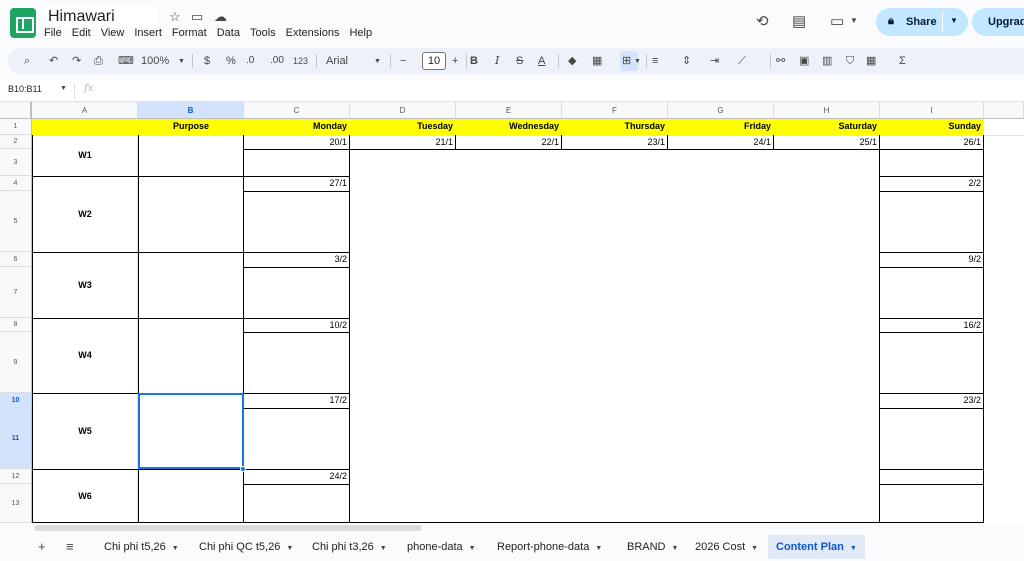  I want to click on vertical-align-icon: ⇕, so click(686, 61).